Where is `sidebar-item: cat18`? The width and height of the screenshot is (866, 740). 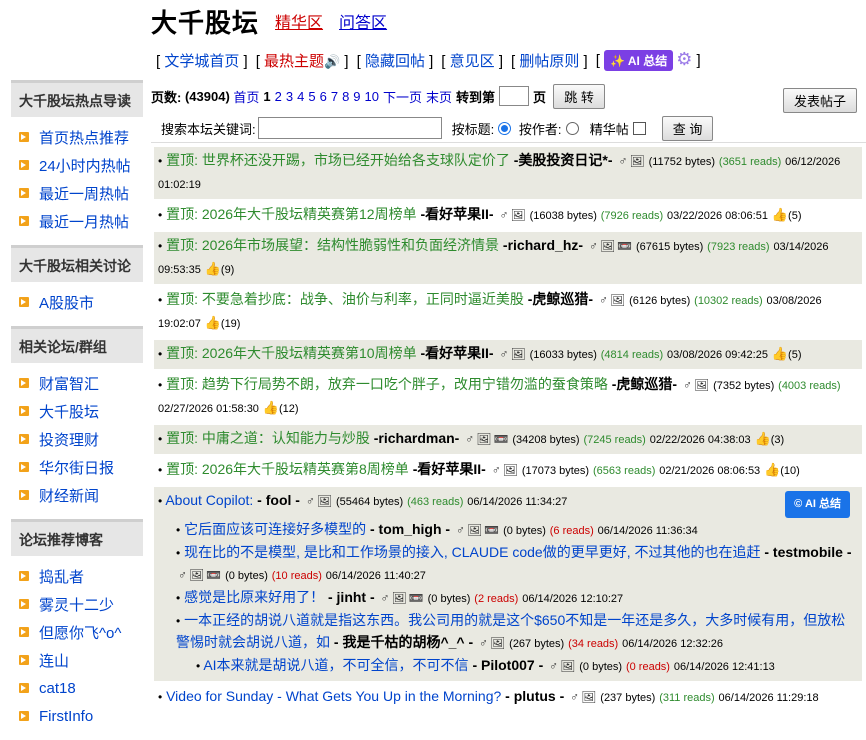
sidebar-item: cat18 is located at coordinates (77, 688).